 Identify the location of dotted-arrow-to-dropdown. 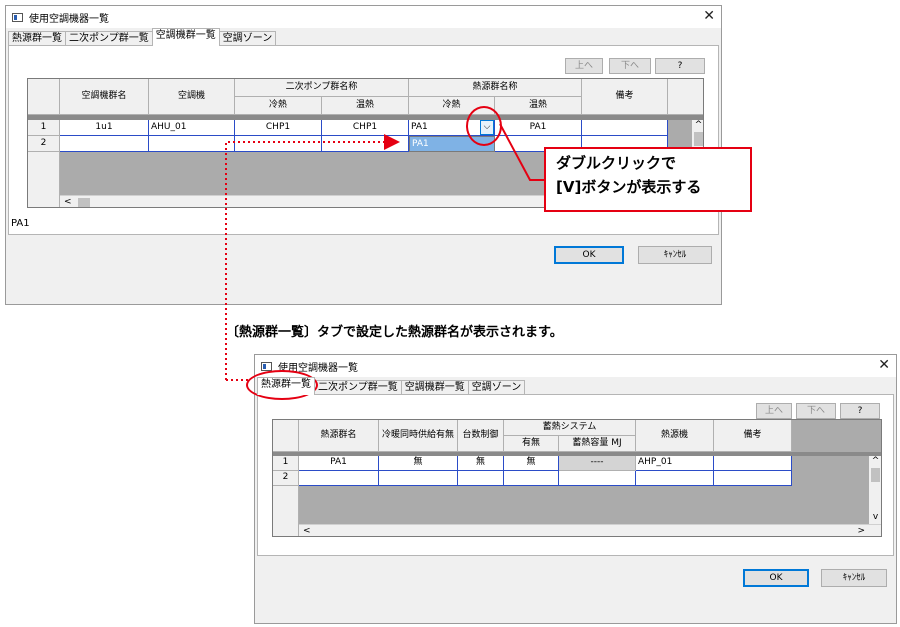
(312, 257).